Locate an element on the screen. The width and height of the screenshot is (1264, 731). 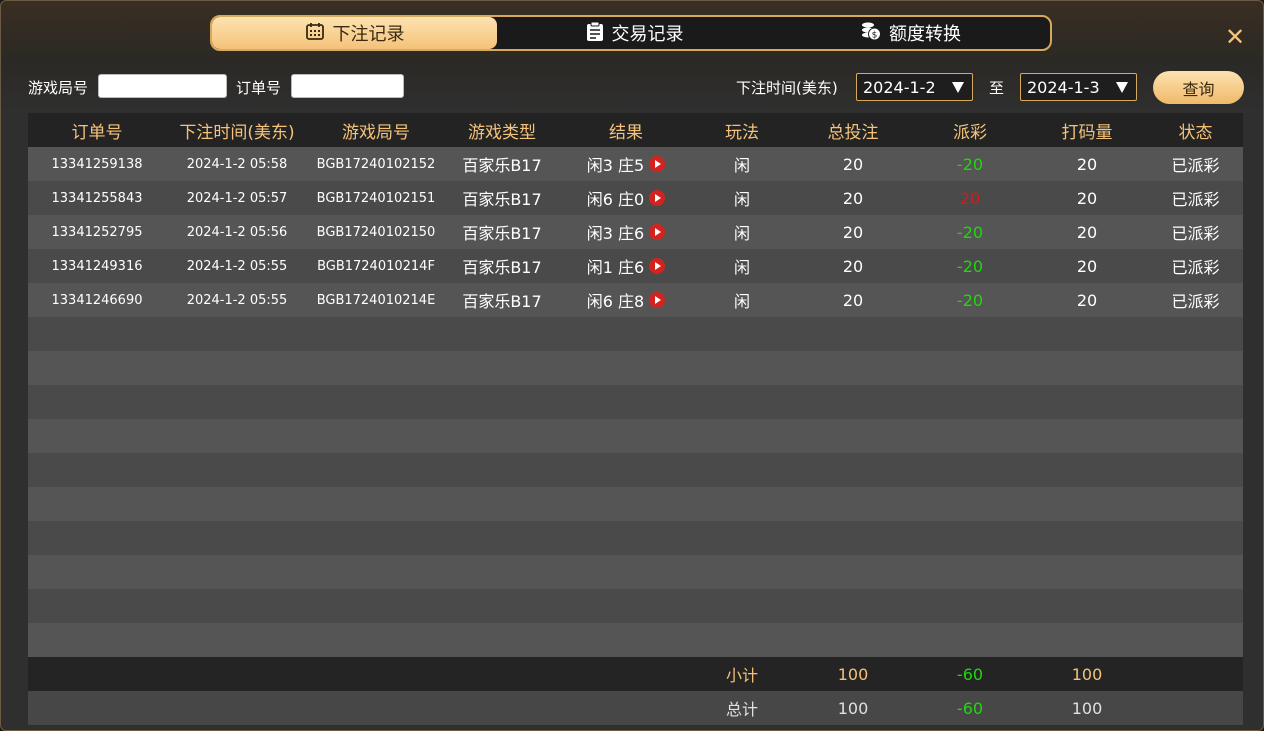
column-header: 总投注 is located at coordinates (853, 130).